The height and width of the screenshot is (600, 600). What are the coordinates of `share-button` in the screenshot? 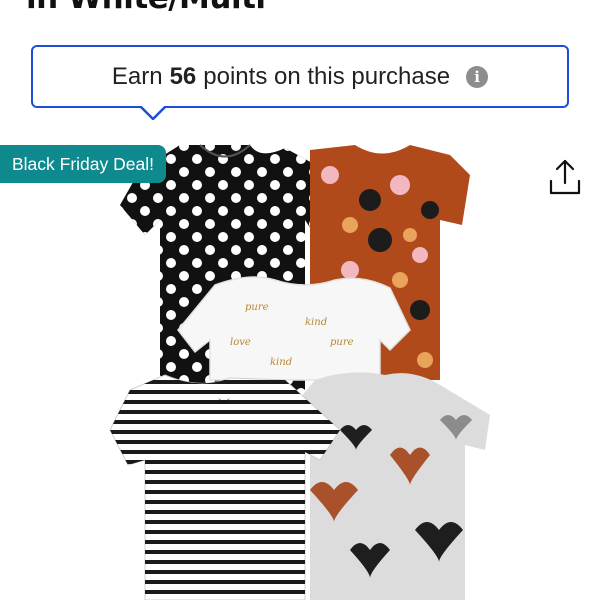 It's located at (565, 177).